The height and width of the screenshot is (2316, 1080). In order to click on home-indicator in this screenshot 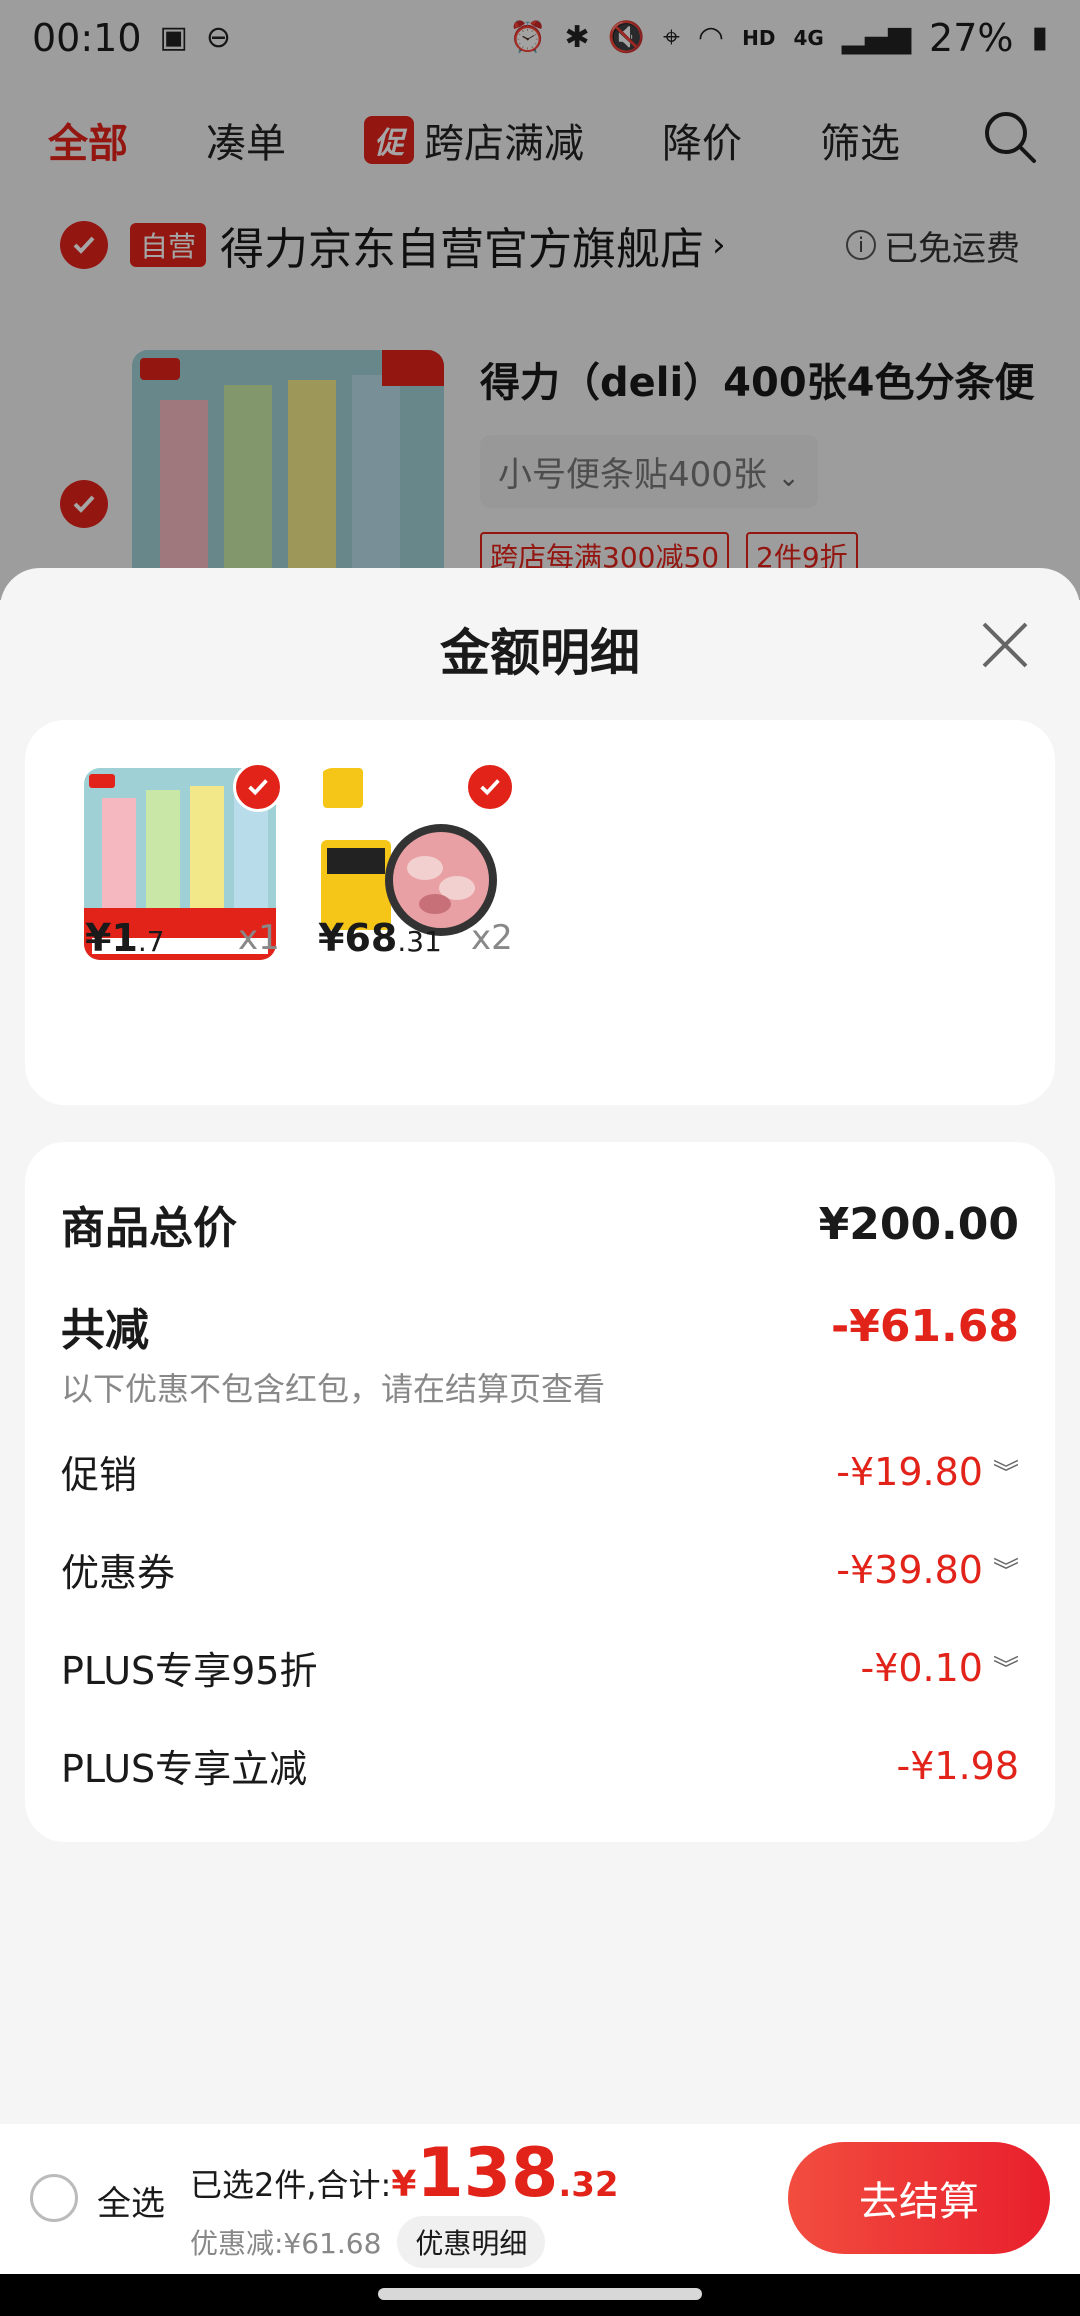, I will do `click(540, 2294)`.